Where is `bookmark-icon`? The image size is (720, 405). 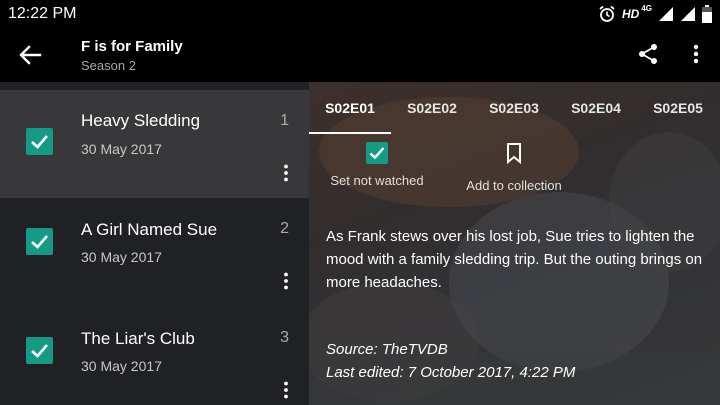
bookmark-icon is located at coordinates (514, 154).